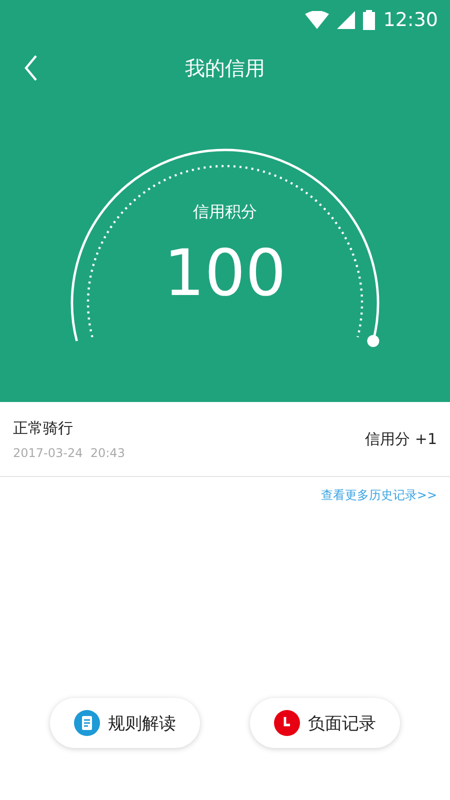  I want to click on record-title: 正常骑行, so click(43, 428).